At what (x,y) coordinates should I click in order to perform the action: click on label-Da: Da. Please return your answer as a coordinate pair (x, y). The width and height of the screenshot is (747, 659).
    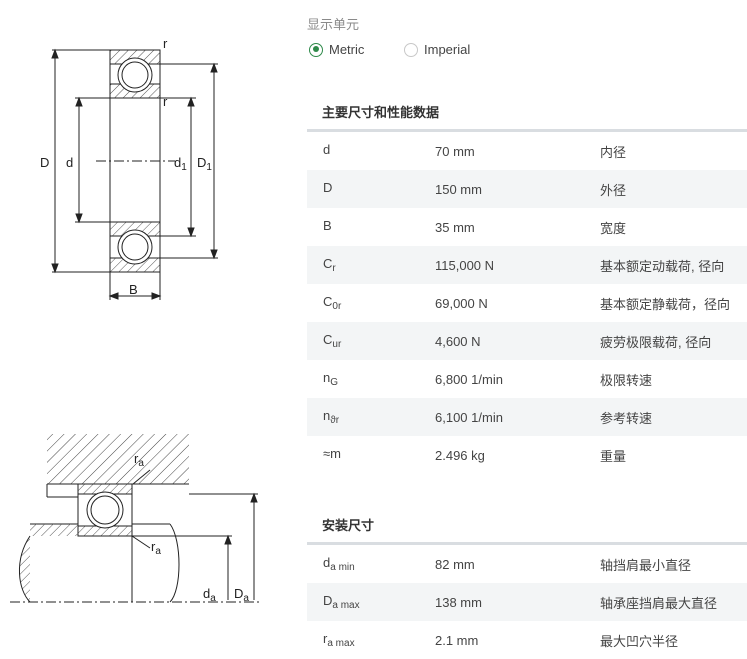
    Looking at the image, I should click on (241, 595).